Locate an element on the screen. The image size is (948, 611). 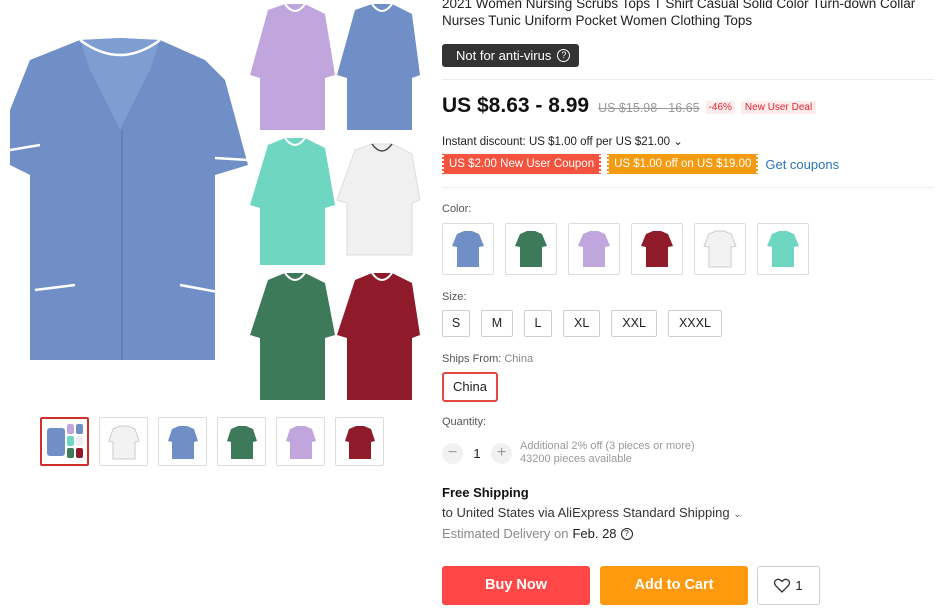
shirt-lavender is located at coordinates (292, 66).